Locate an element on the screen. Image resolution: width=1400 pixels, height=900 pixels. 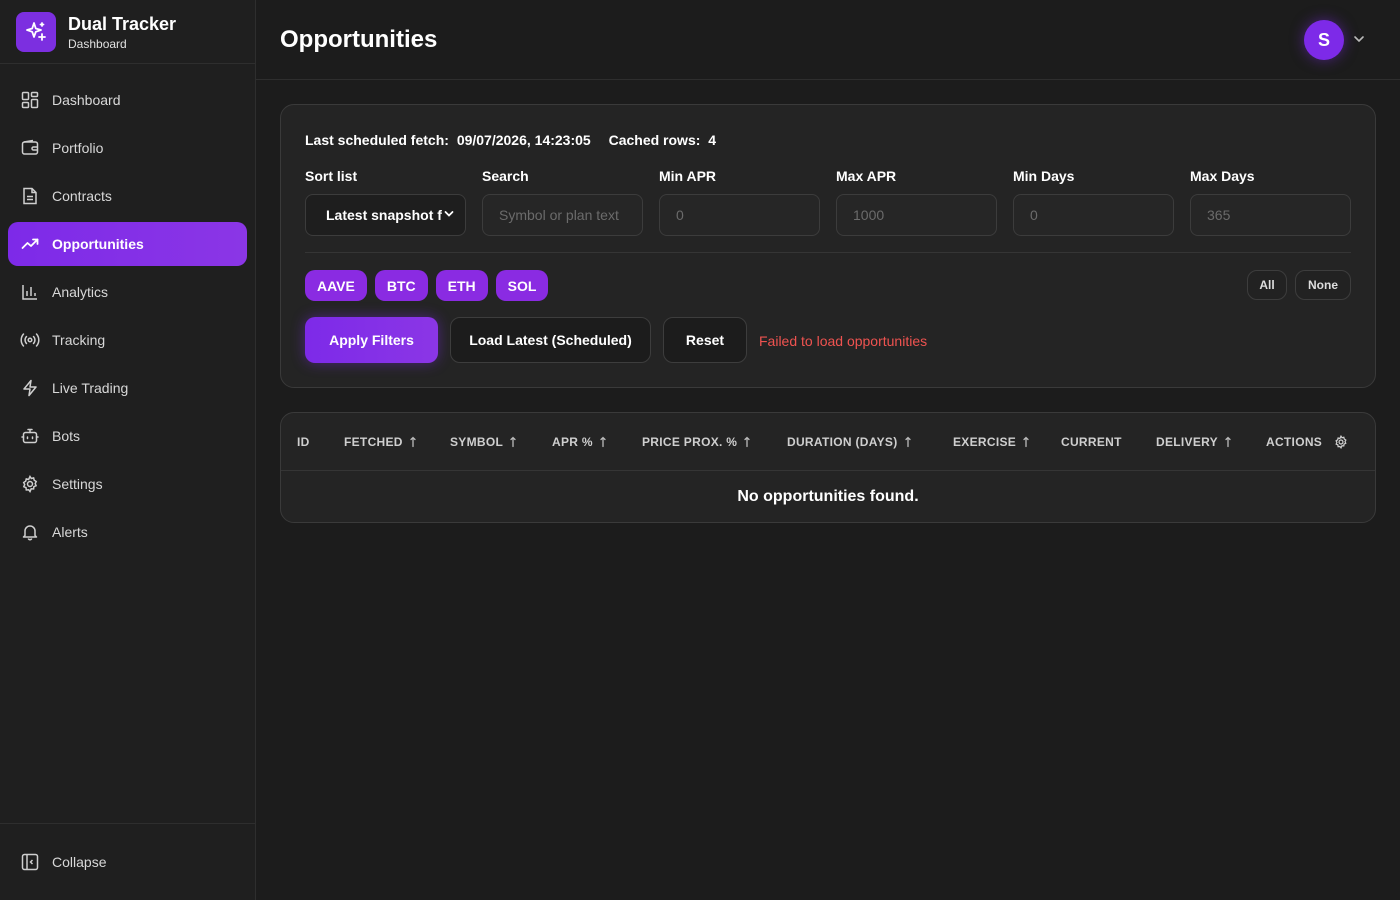
avatar: S is located at coordinates (1324, 40).